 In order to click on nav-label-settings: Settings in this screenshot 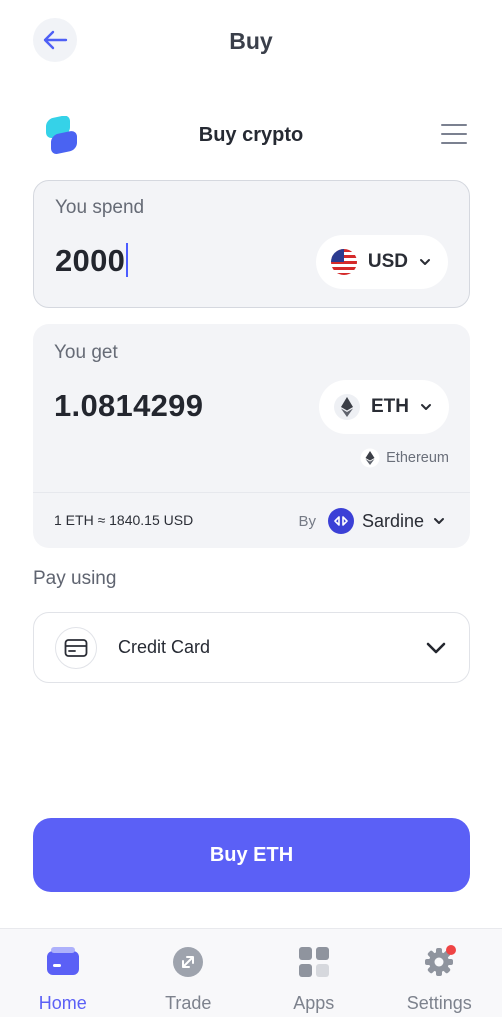, I will do `click(439, 1003)`.